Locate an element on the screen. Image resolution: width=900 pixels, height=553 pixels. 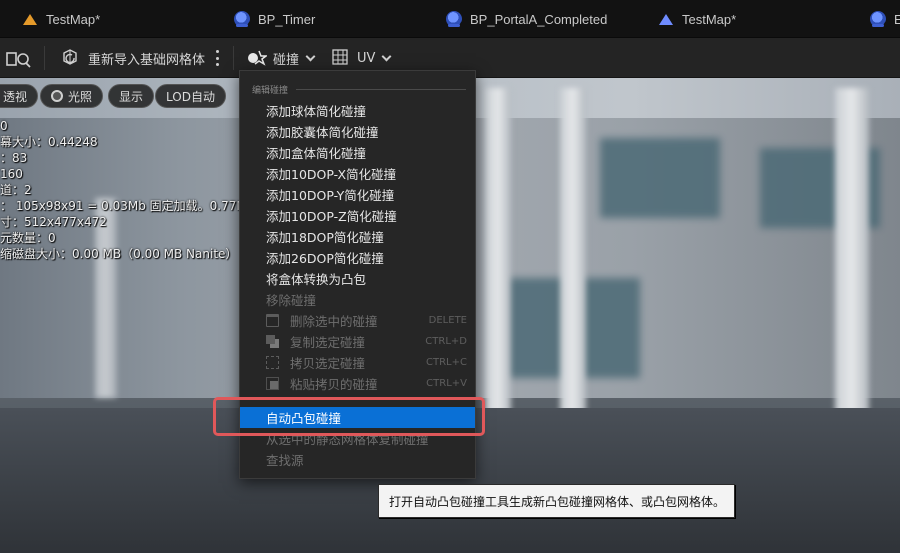
copy-icon is located at coordinates (272, 362).